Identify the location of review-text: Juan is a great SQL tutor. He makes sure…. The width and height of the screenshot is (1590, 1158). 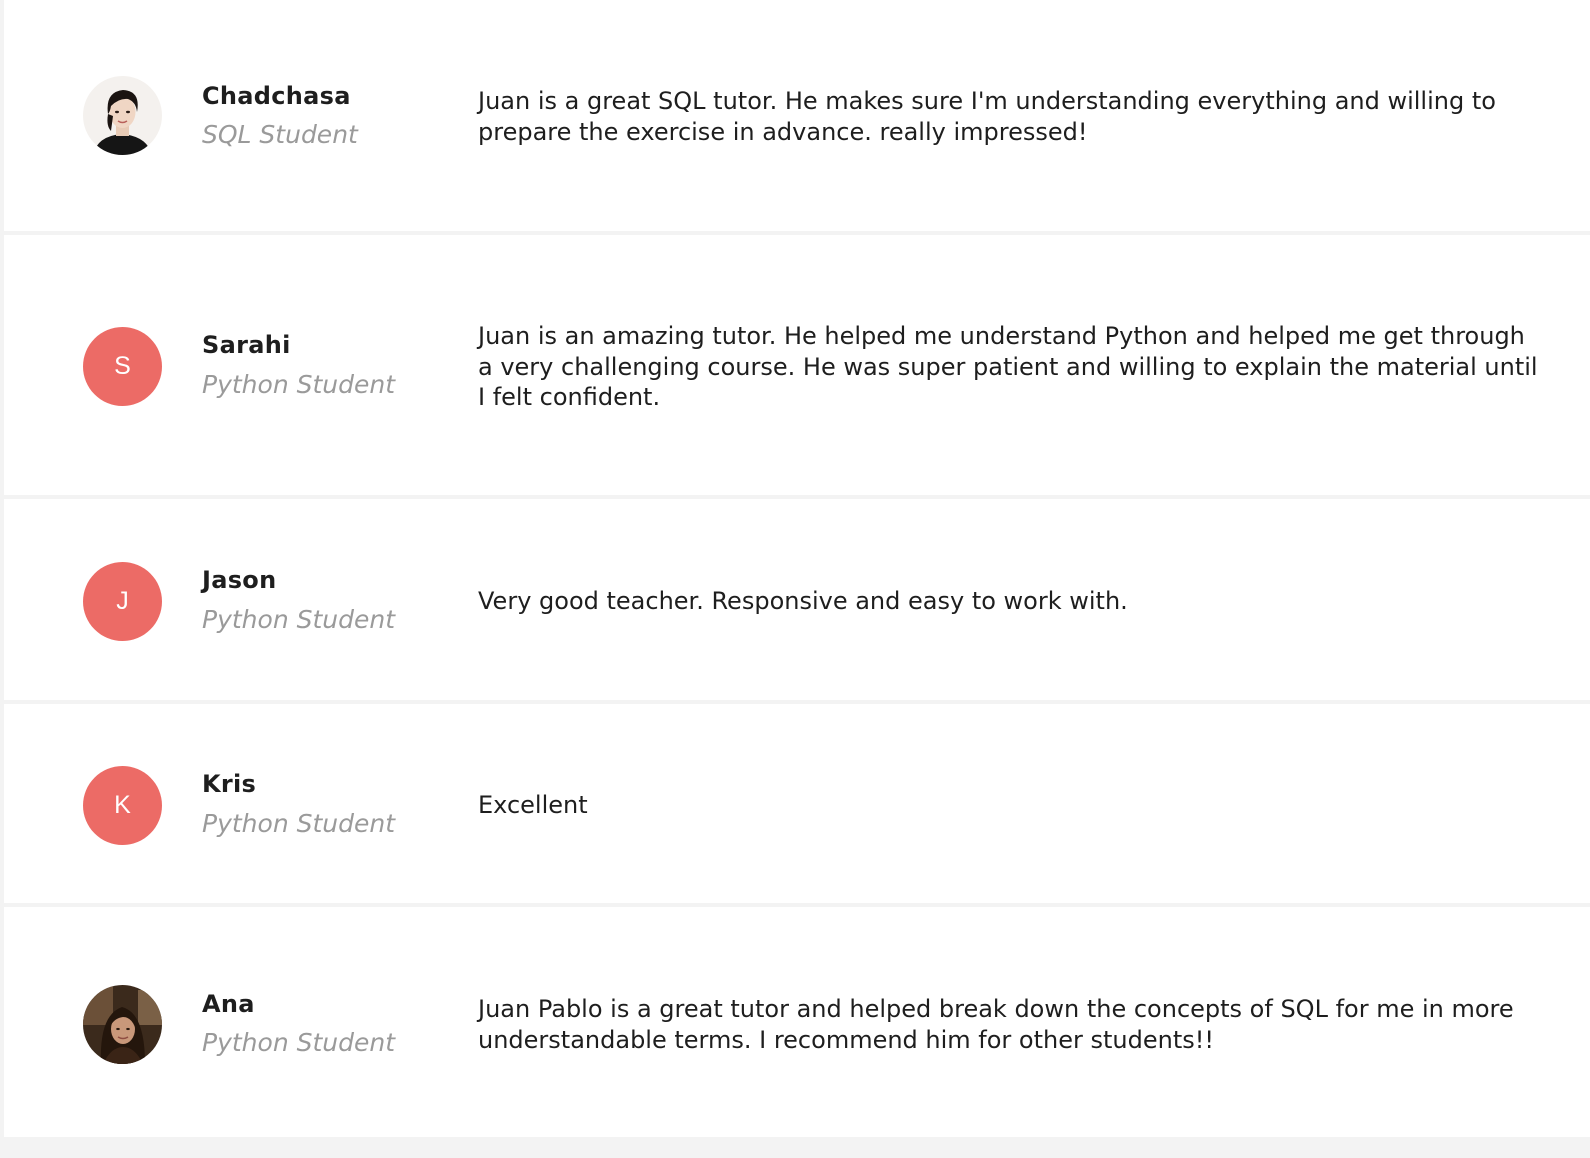
(987, 116).